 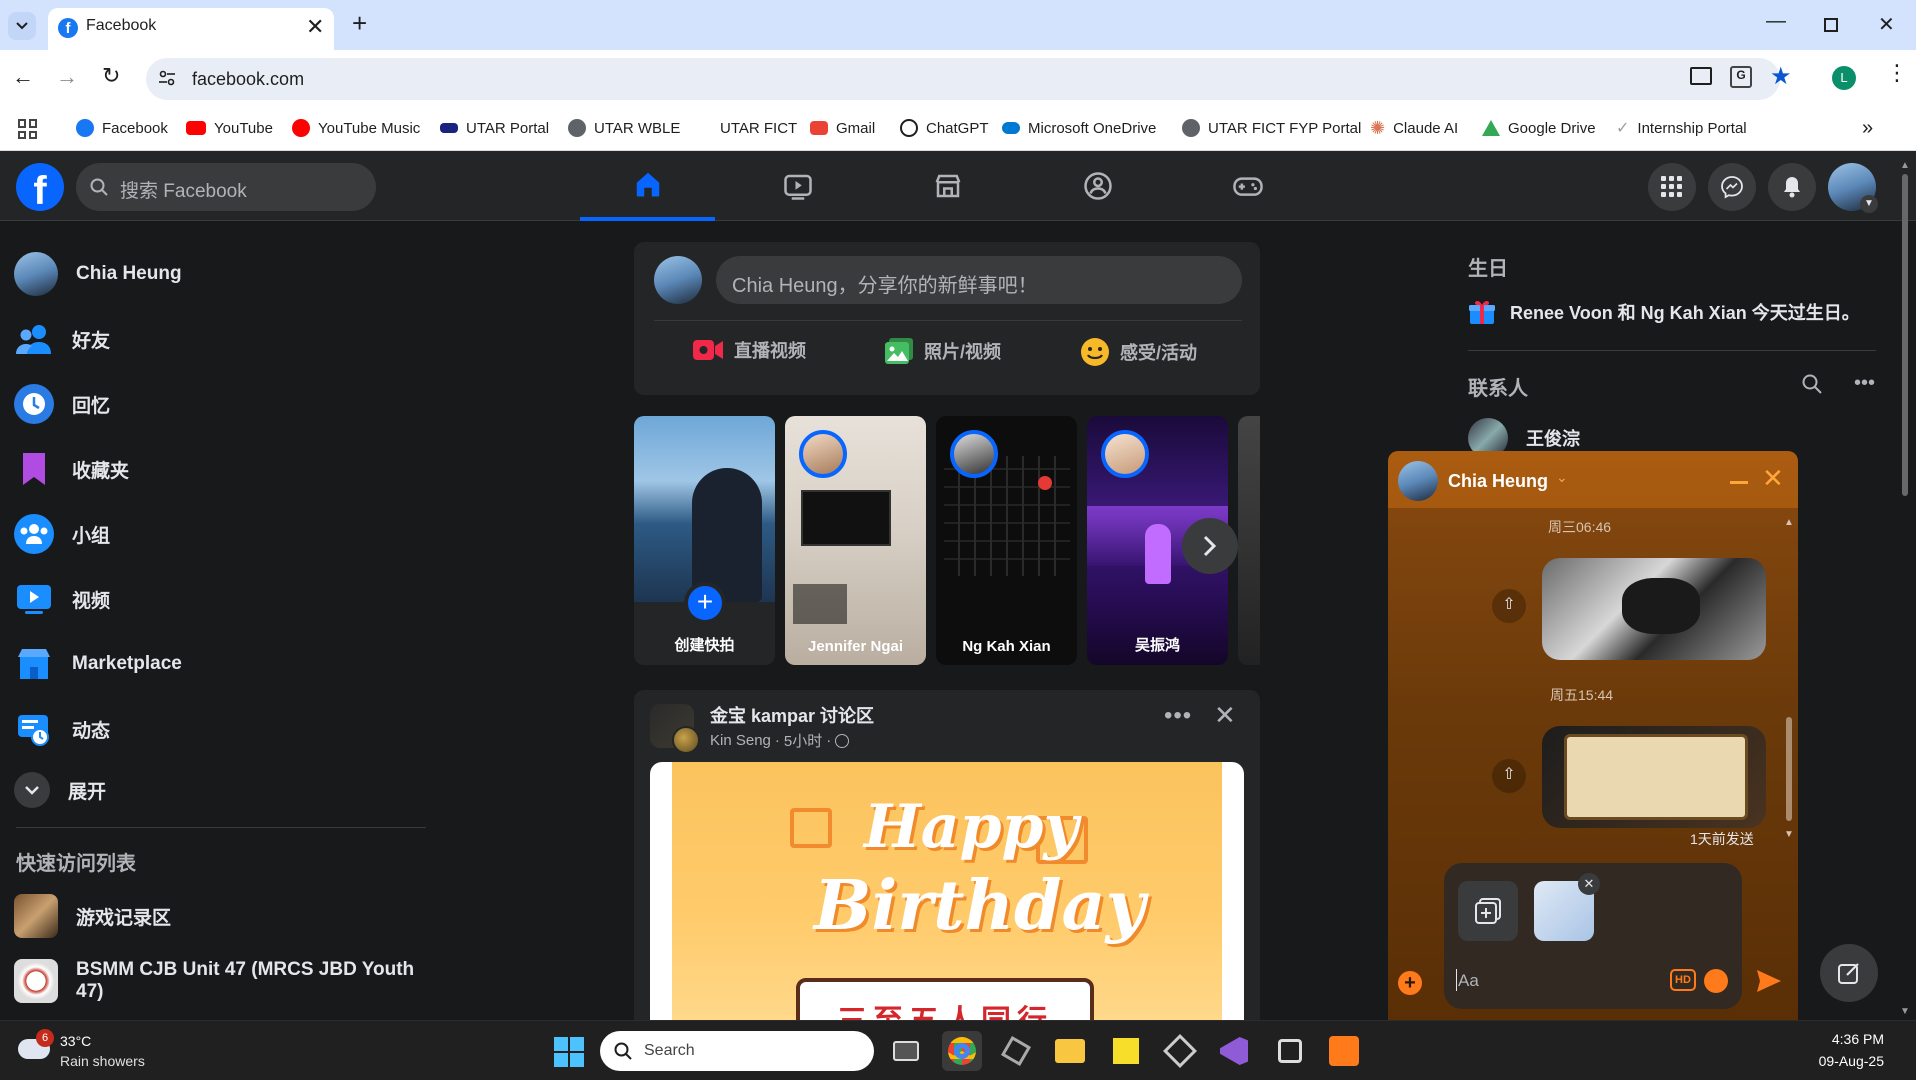 I want to click on search-box: 搜索 Facebook, so click(x=226, y=187).